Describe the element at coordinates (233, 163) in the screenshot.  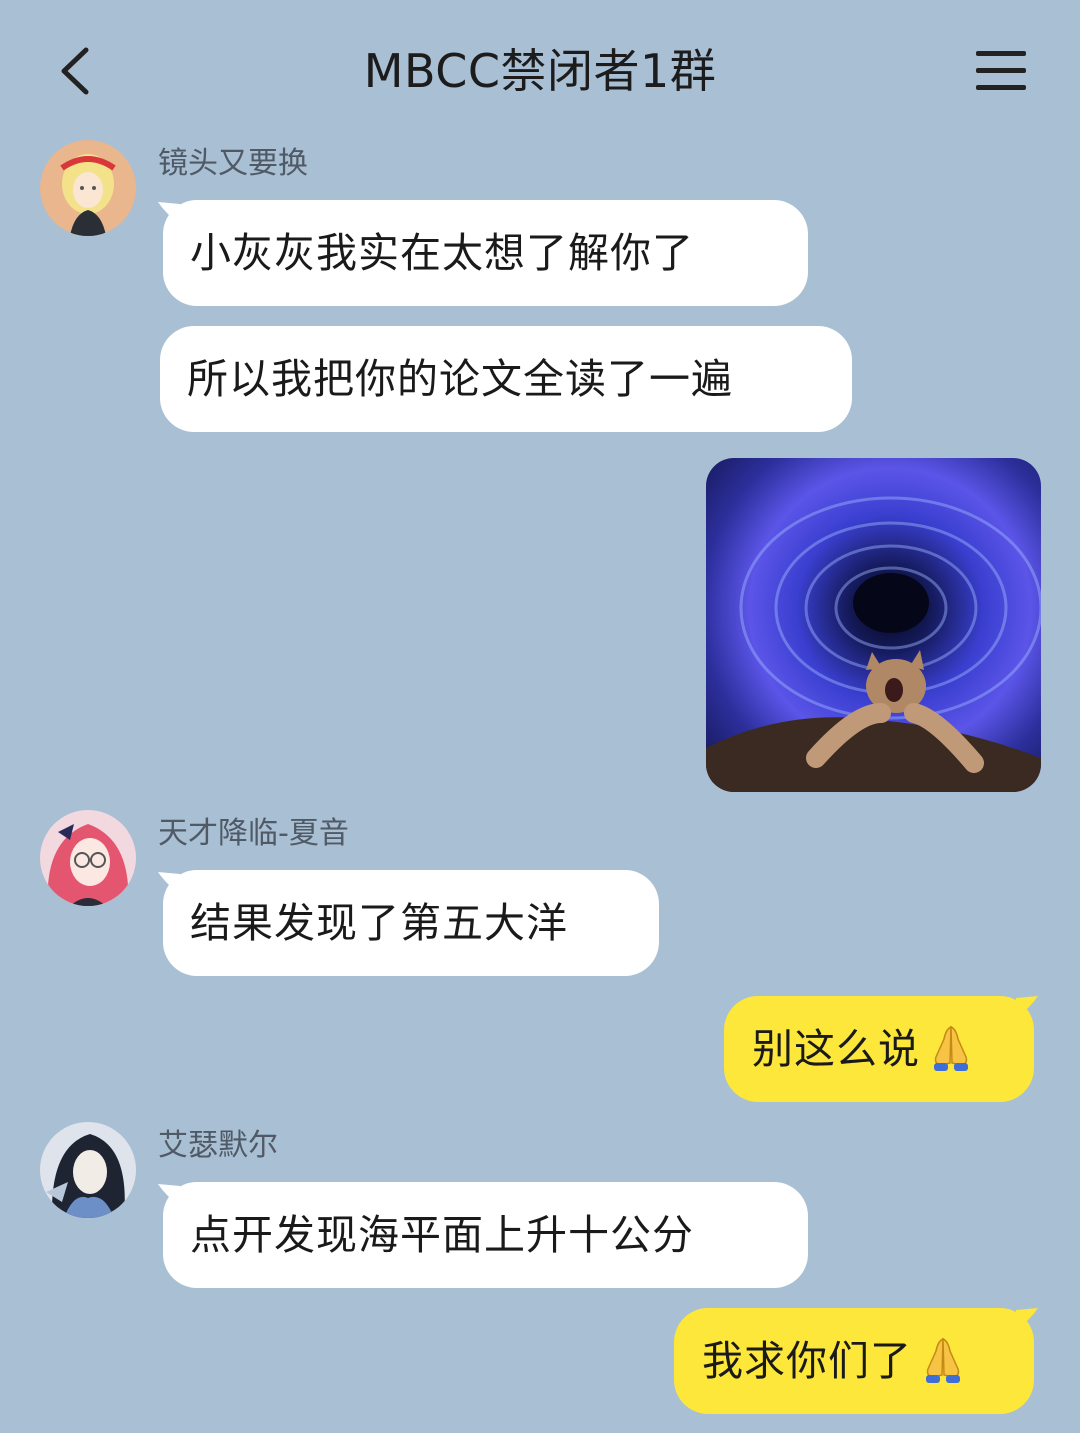
I see `sender-name: 镜头又要换` at that location.